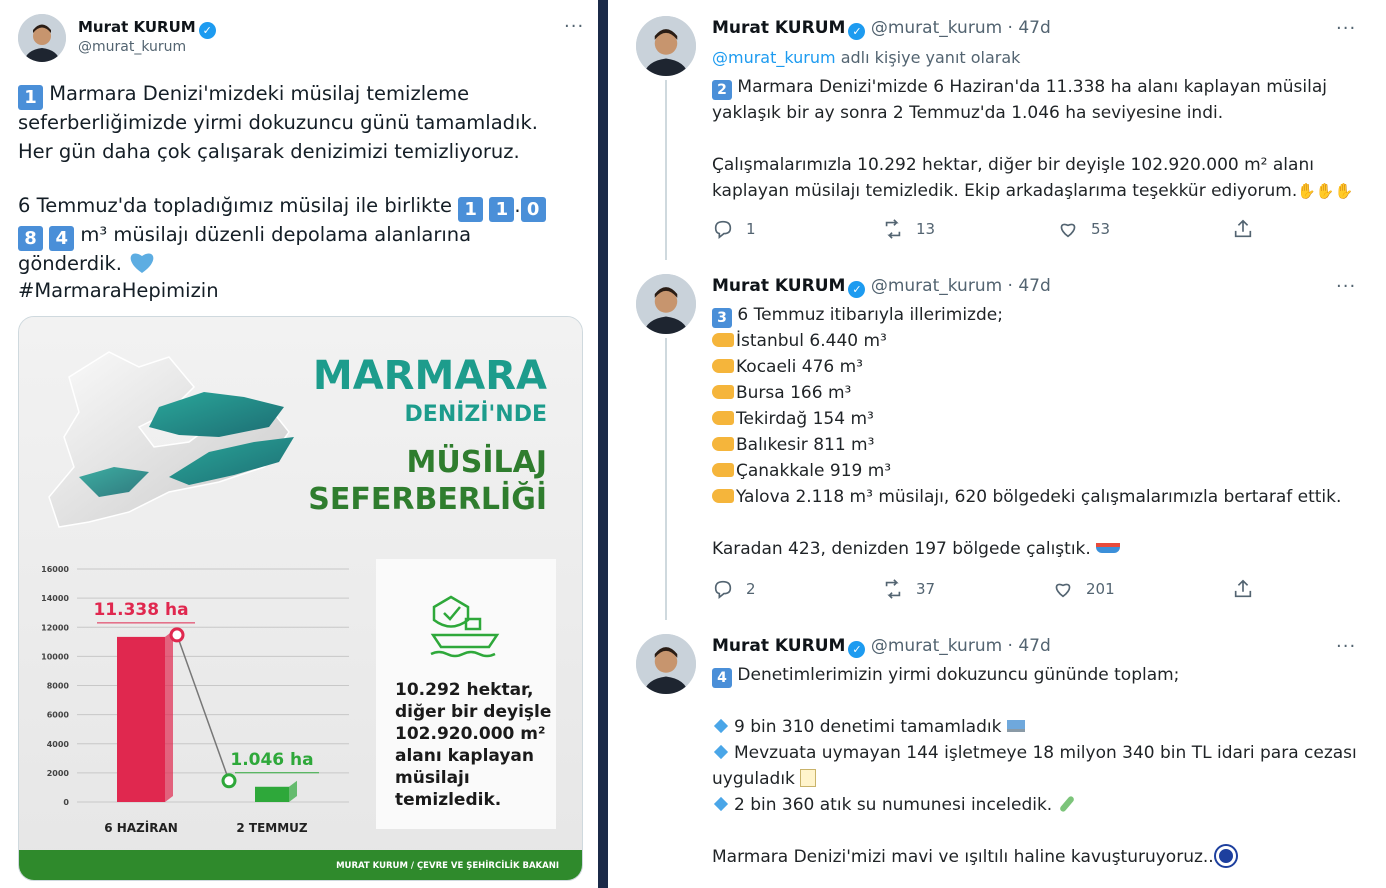 The image size is (1386, 888). I want to click on pane-divider, so click(603, 444).